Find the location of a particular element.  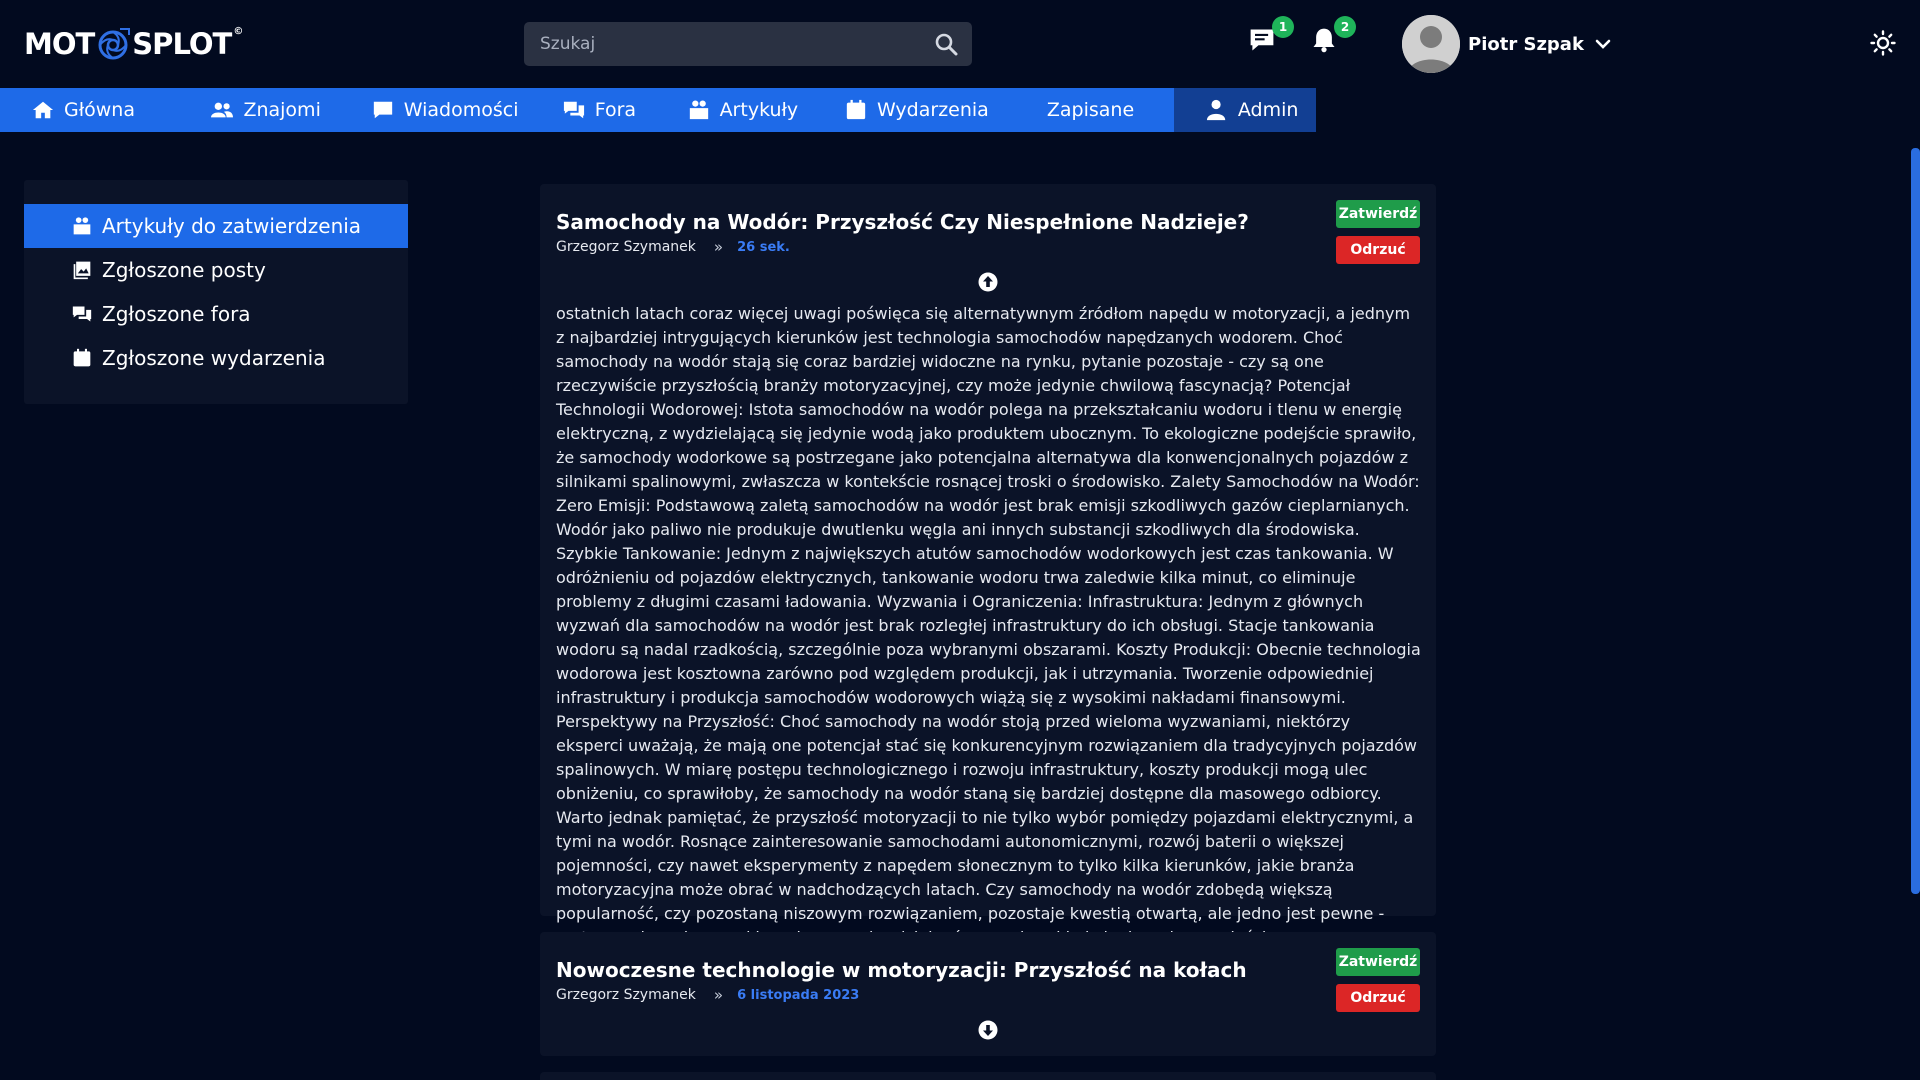

logo-text-left: MOT is located at coordinates (59, 44).